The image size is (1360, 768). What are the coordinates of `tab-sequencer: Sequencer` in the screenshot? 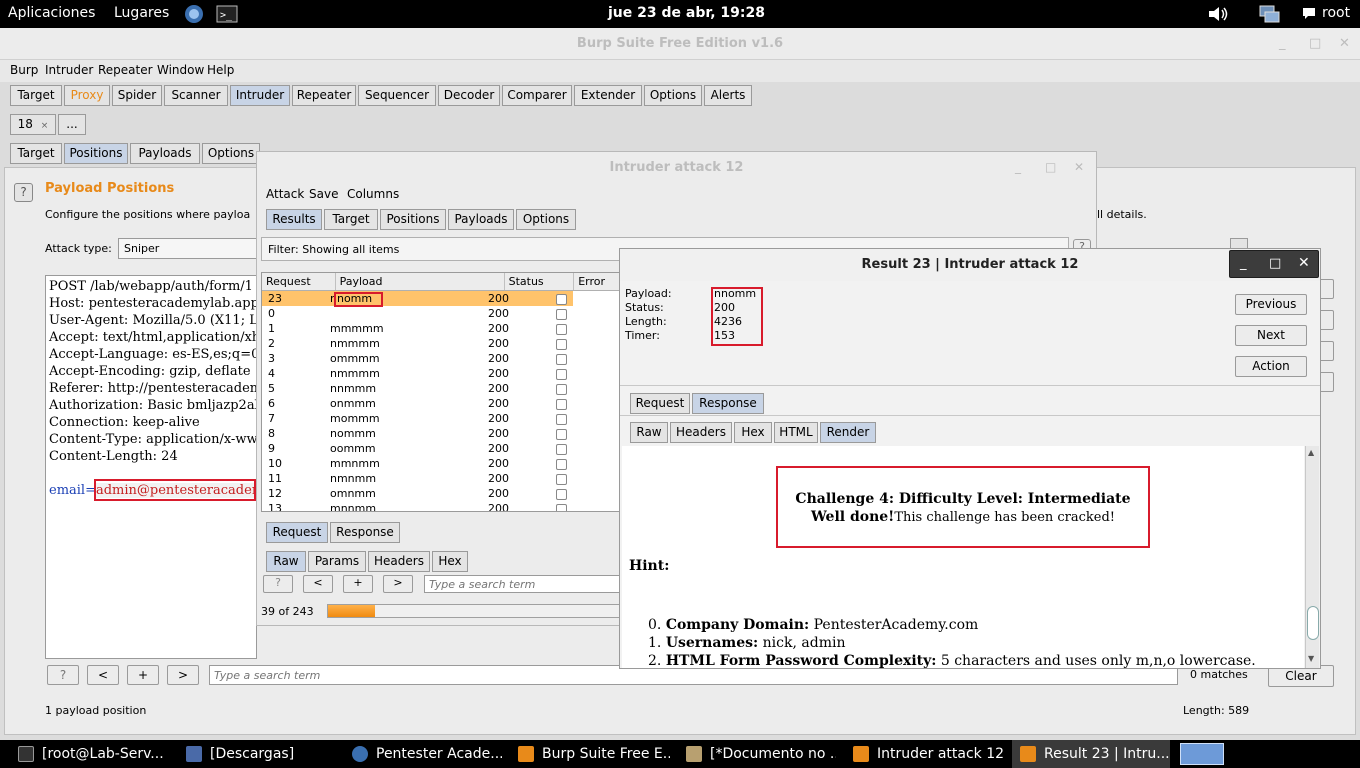 It's located at (397, 95).